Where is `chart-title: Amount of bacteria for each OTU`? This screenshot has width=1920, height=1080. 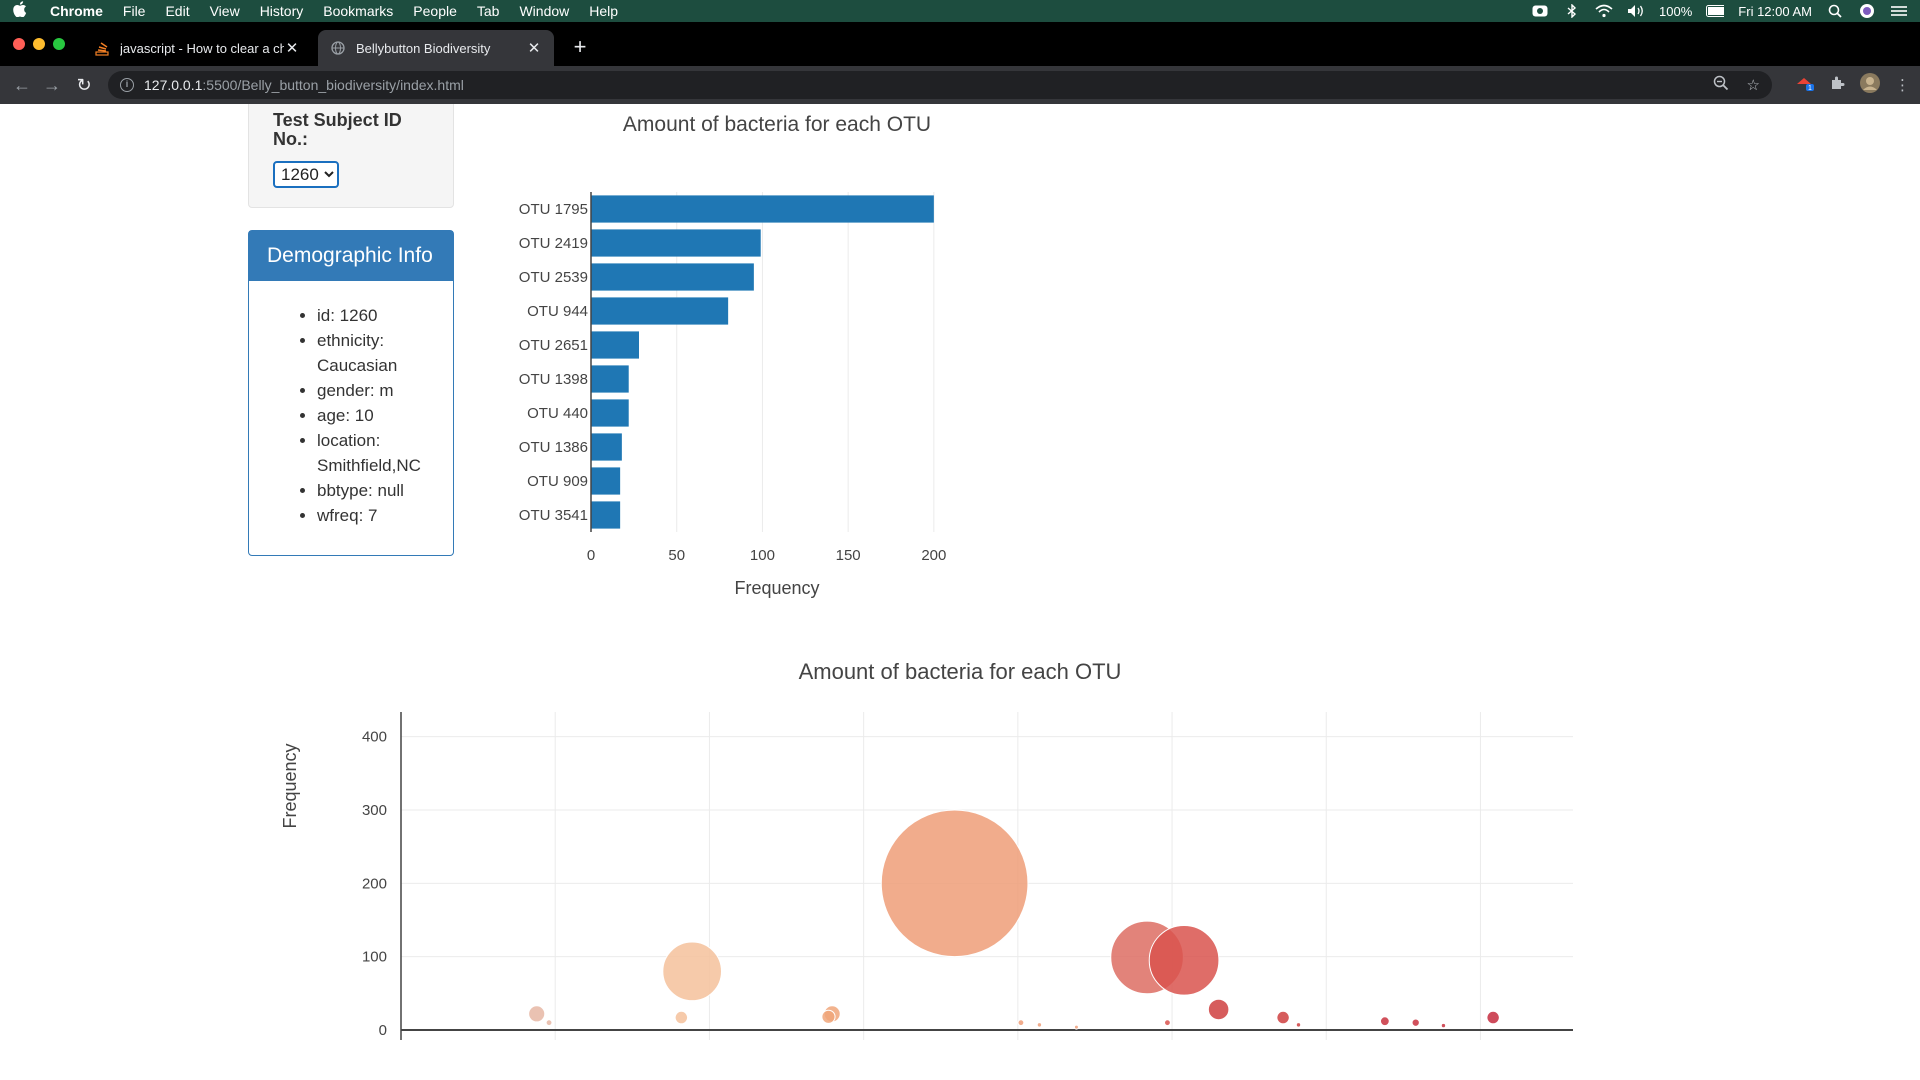
chart-title: Amount of bacteria for each OTU is located at coordinates (777, 124).